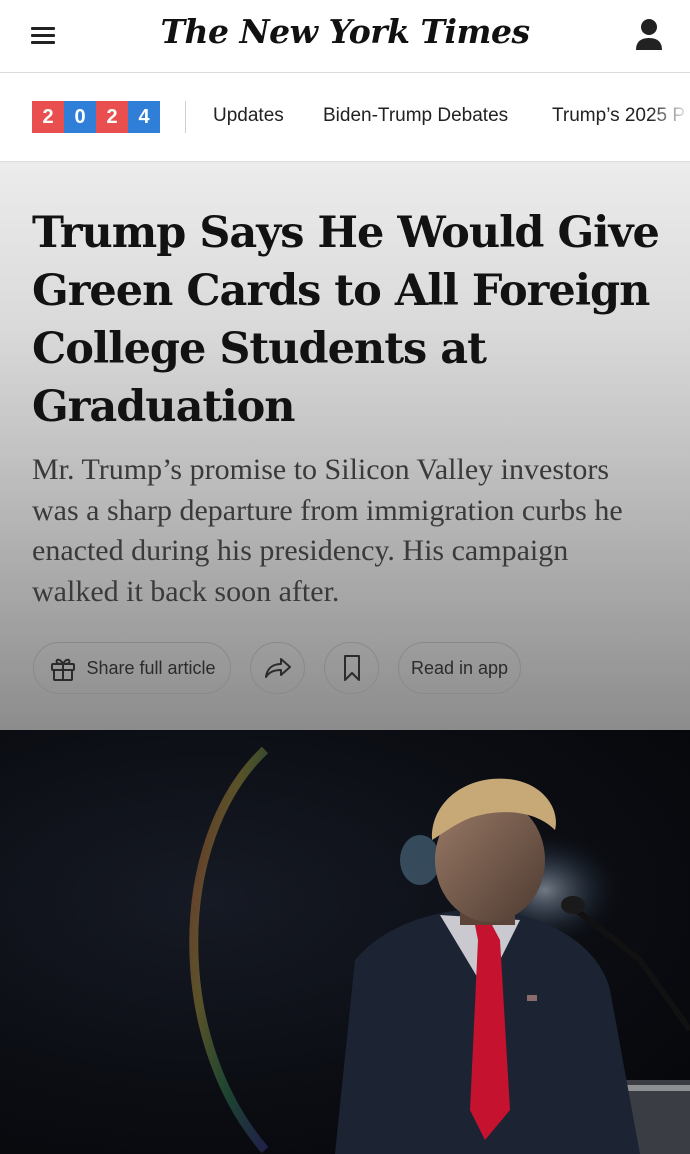 This screenshot has height=1154, width=690. Describe the element at coordinates (277, 668) in the screenshot. I see `share-arrow-icon` at that location.